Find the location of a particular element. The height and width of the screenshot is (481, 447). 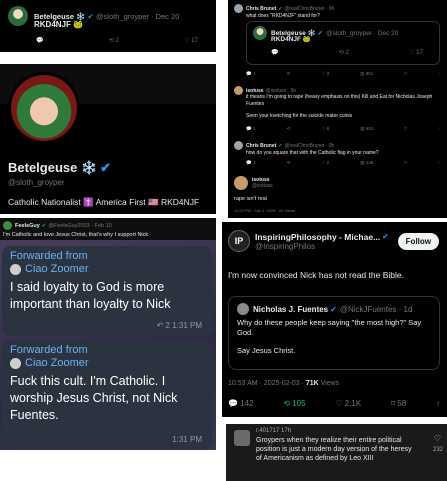

author-handle: @FeelsGuy2003 · Feb 10 is located at coordinates (80, 225).